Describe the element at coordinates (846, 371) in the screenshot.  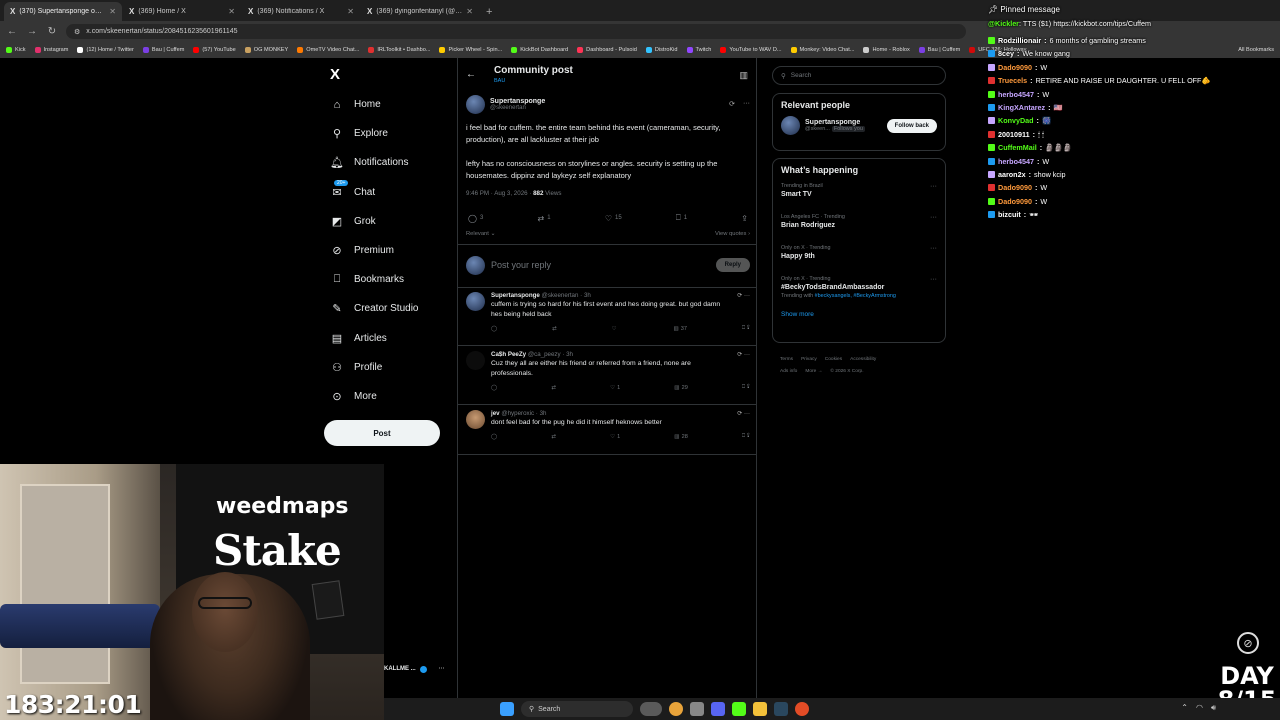
I see `footer-link: © 2026 X Corp.` at that location.